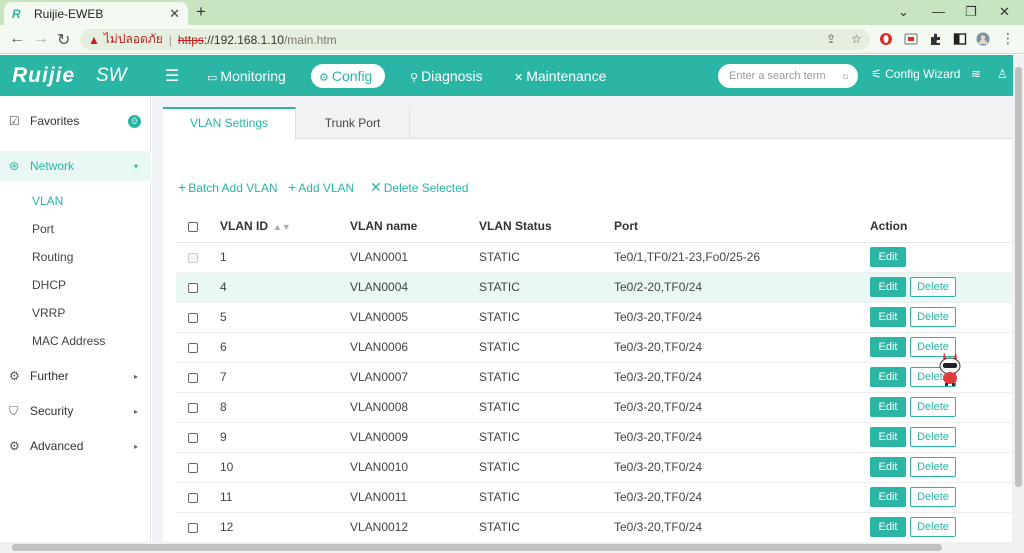 The height and width of the screenshot is (553, 1024). I want to click on vlan-status-cell: STATIC, so click(546, 497).